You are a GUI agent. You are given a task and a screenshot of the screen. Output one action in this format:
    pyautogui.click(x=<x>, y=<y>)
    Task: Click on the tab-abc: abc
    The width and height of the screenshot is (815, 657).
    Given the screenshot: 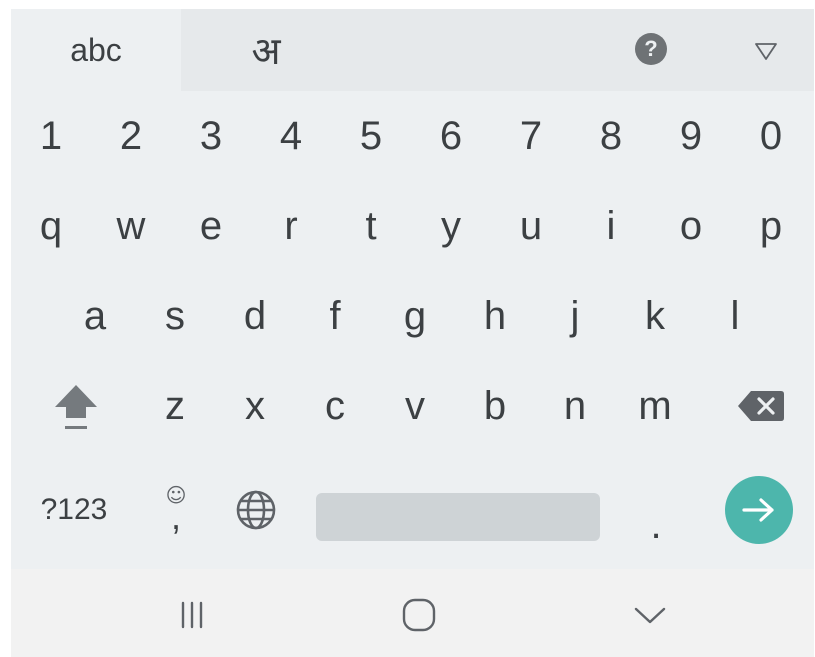 What is the action you would take?
    pyautogui.click(x=96, y=50)
    